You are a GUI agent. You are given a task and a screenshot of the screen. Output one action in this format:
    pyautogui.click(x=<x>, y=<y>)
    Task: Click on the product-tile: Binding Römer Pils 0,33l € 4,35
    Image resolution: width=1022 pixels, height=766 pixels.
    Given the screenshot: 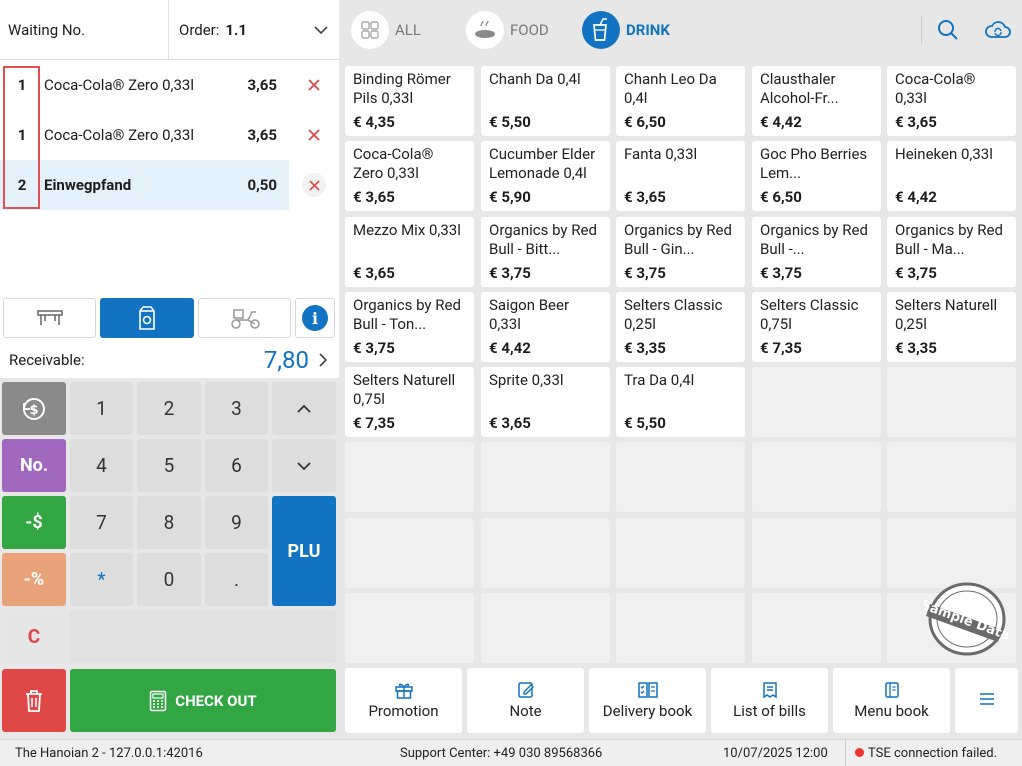 What is the action you would take?
    pyautogui.click(x=409, y=101)
    